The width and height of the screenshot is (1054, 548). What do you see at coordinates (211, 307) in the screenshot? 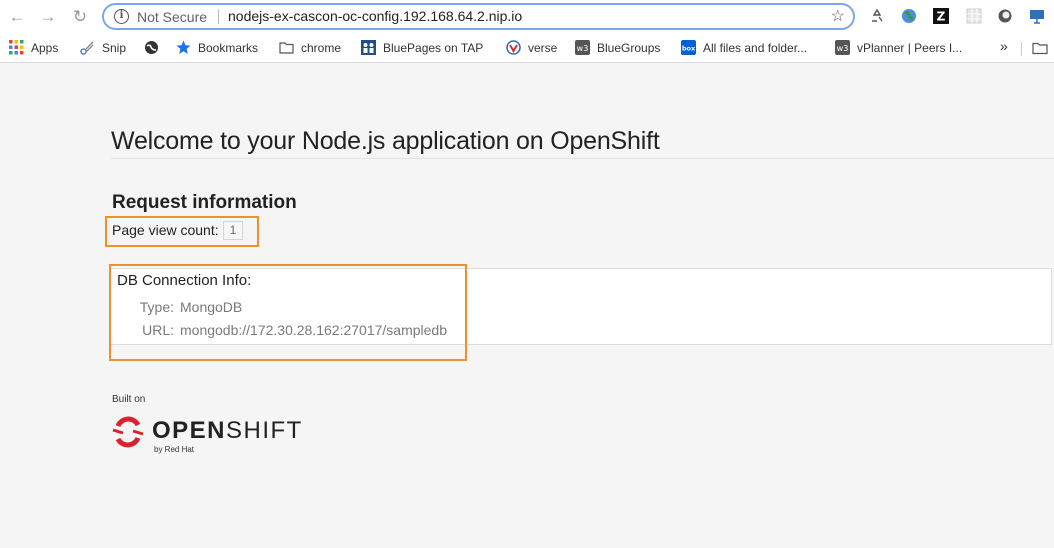
I see `db-type-value: MongoDB` at bounding box center [211, 307].